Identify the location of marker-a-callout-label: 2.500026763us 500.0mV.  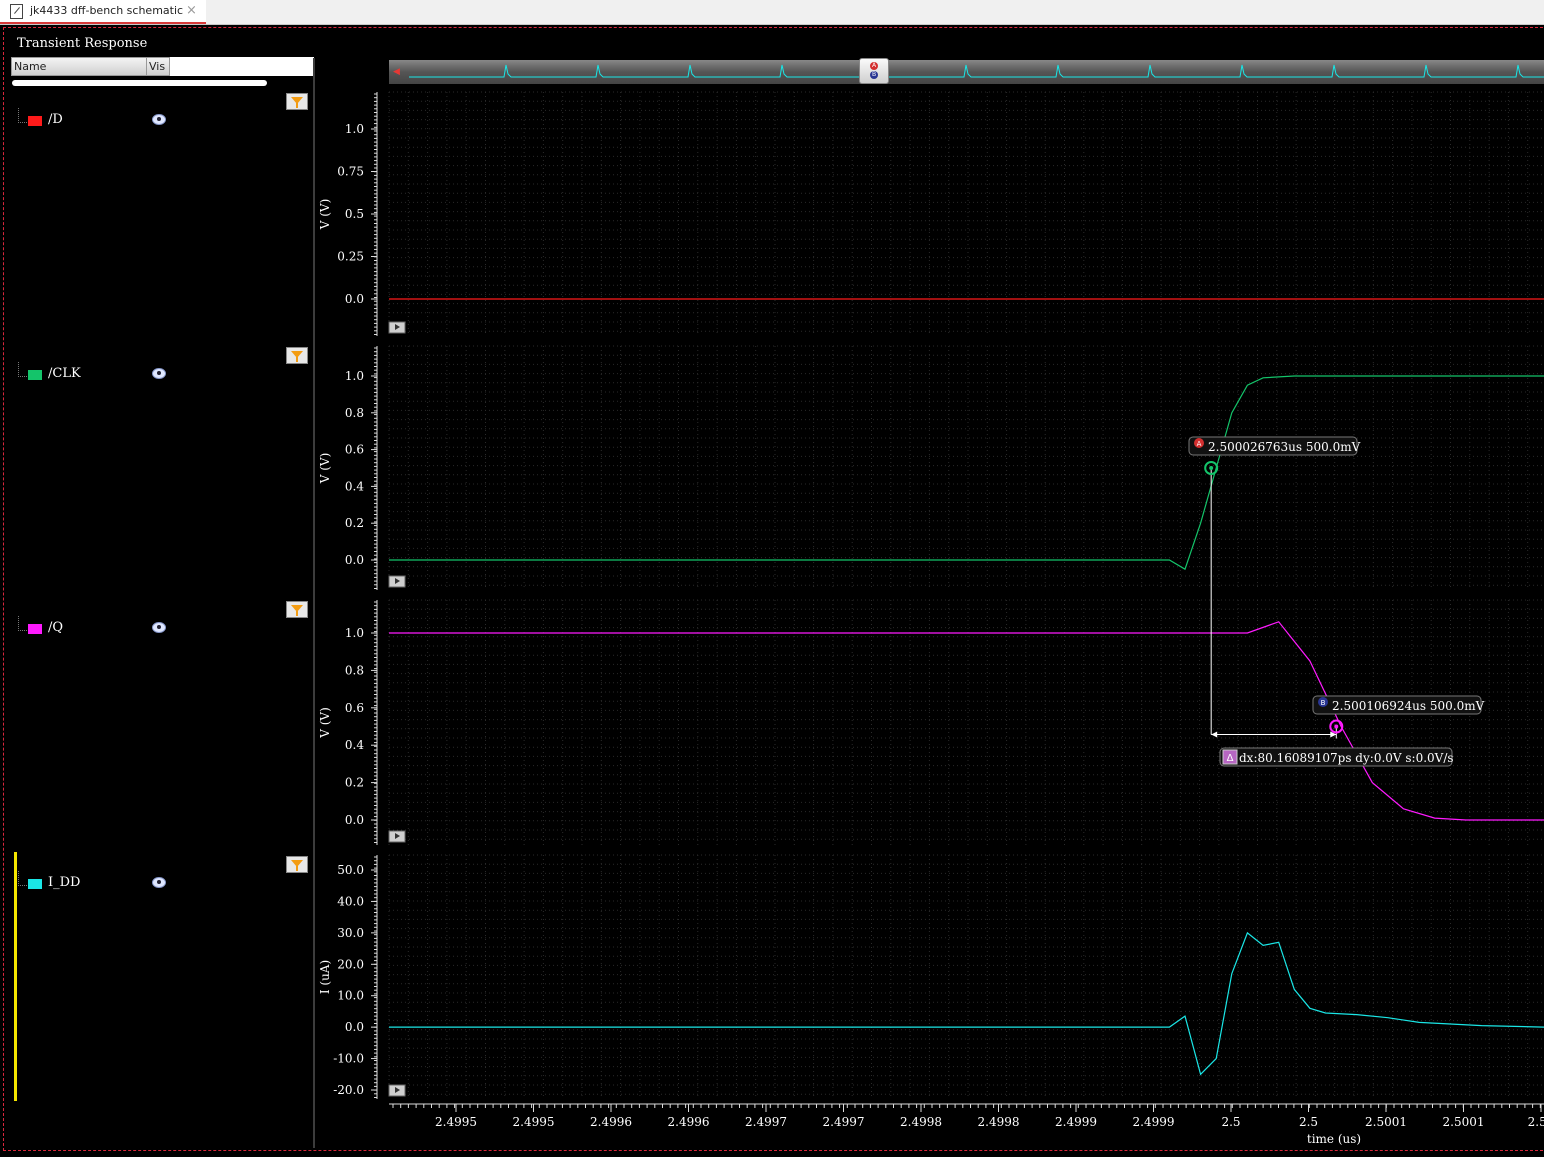
(1284, 447).